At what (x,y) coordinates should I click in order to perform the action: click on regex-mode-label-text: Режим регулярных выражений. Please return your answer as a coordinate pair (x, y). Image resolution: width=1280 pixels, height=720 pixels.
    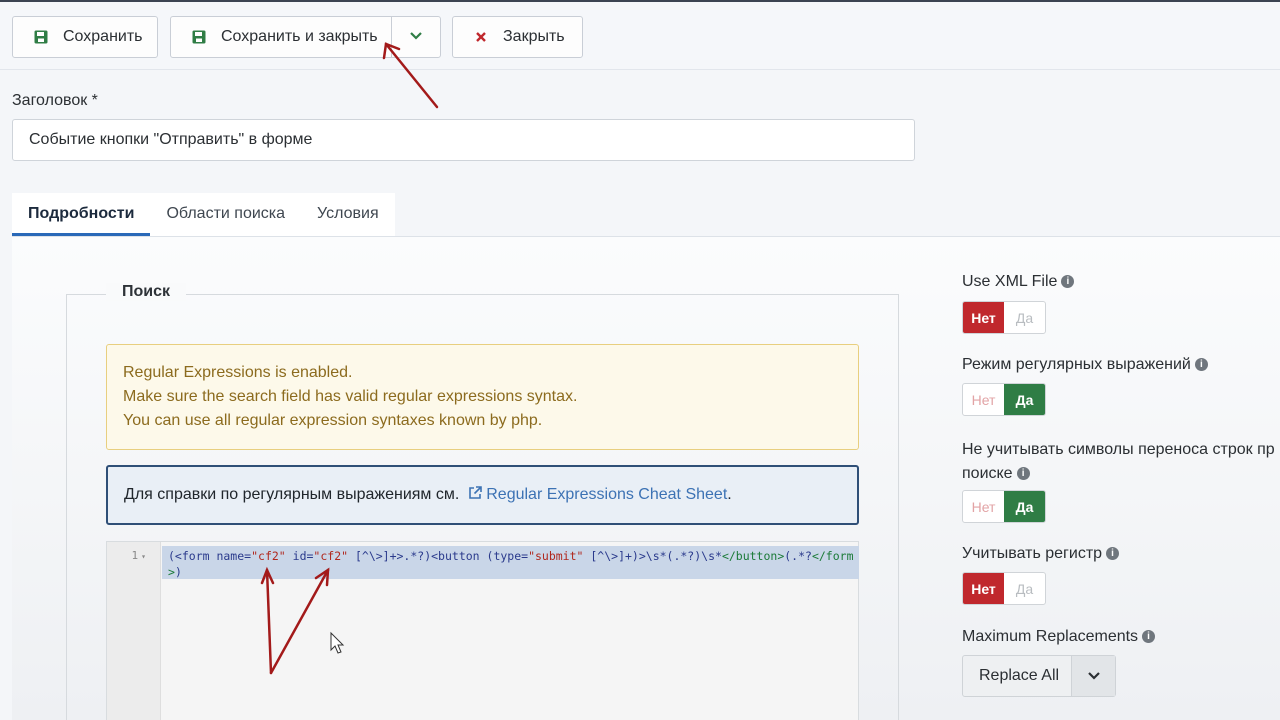
    Looking at the image, I should click on (1076, 364).